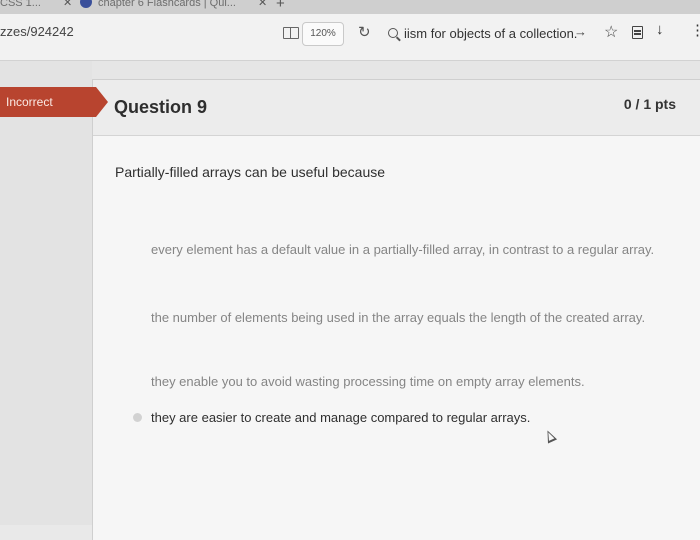 The height and width of the screenshot is (540, 700). Describe the element at coordinates (280, 6) in the screenshot. I see `new-tab-button: +` at that location.